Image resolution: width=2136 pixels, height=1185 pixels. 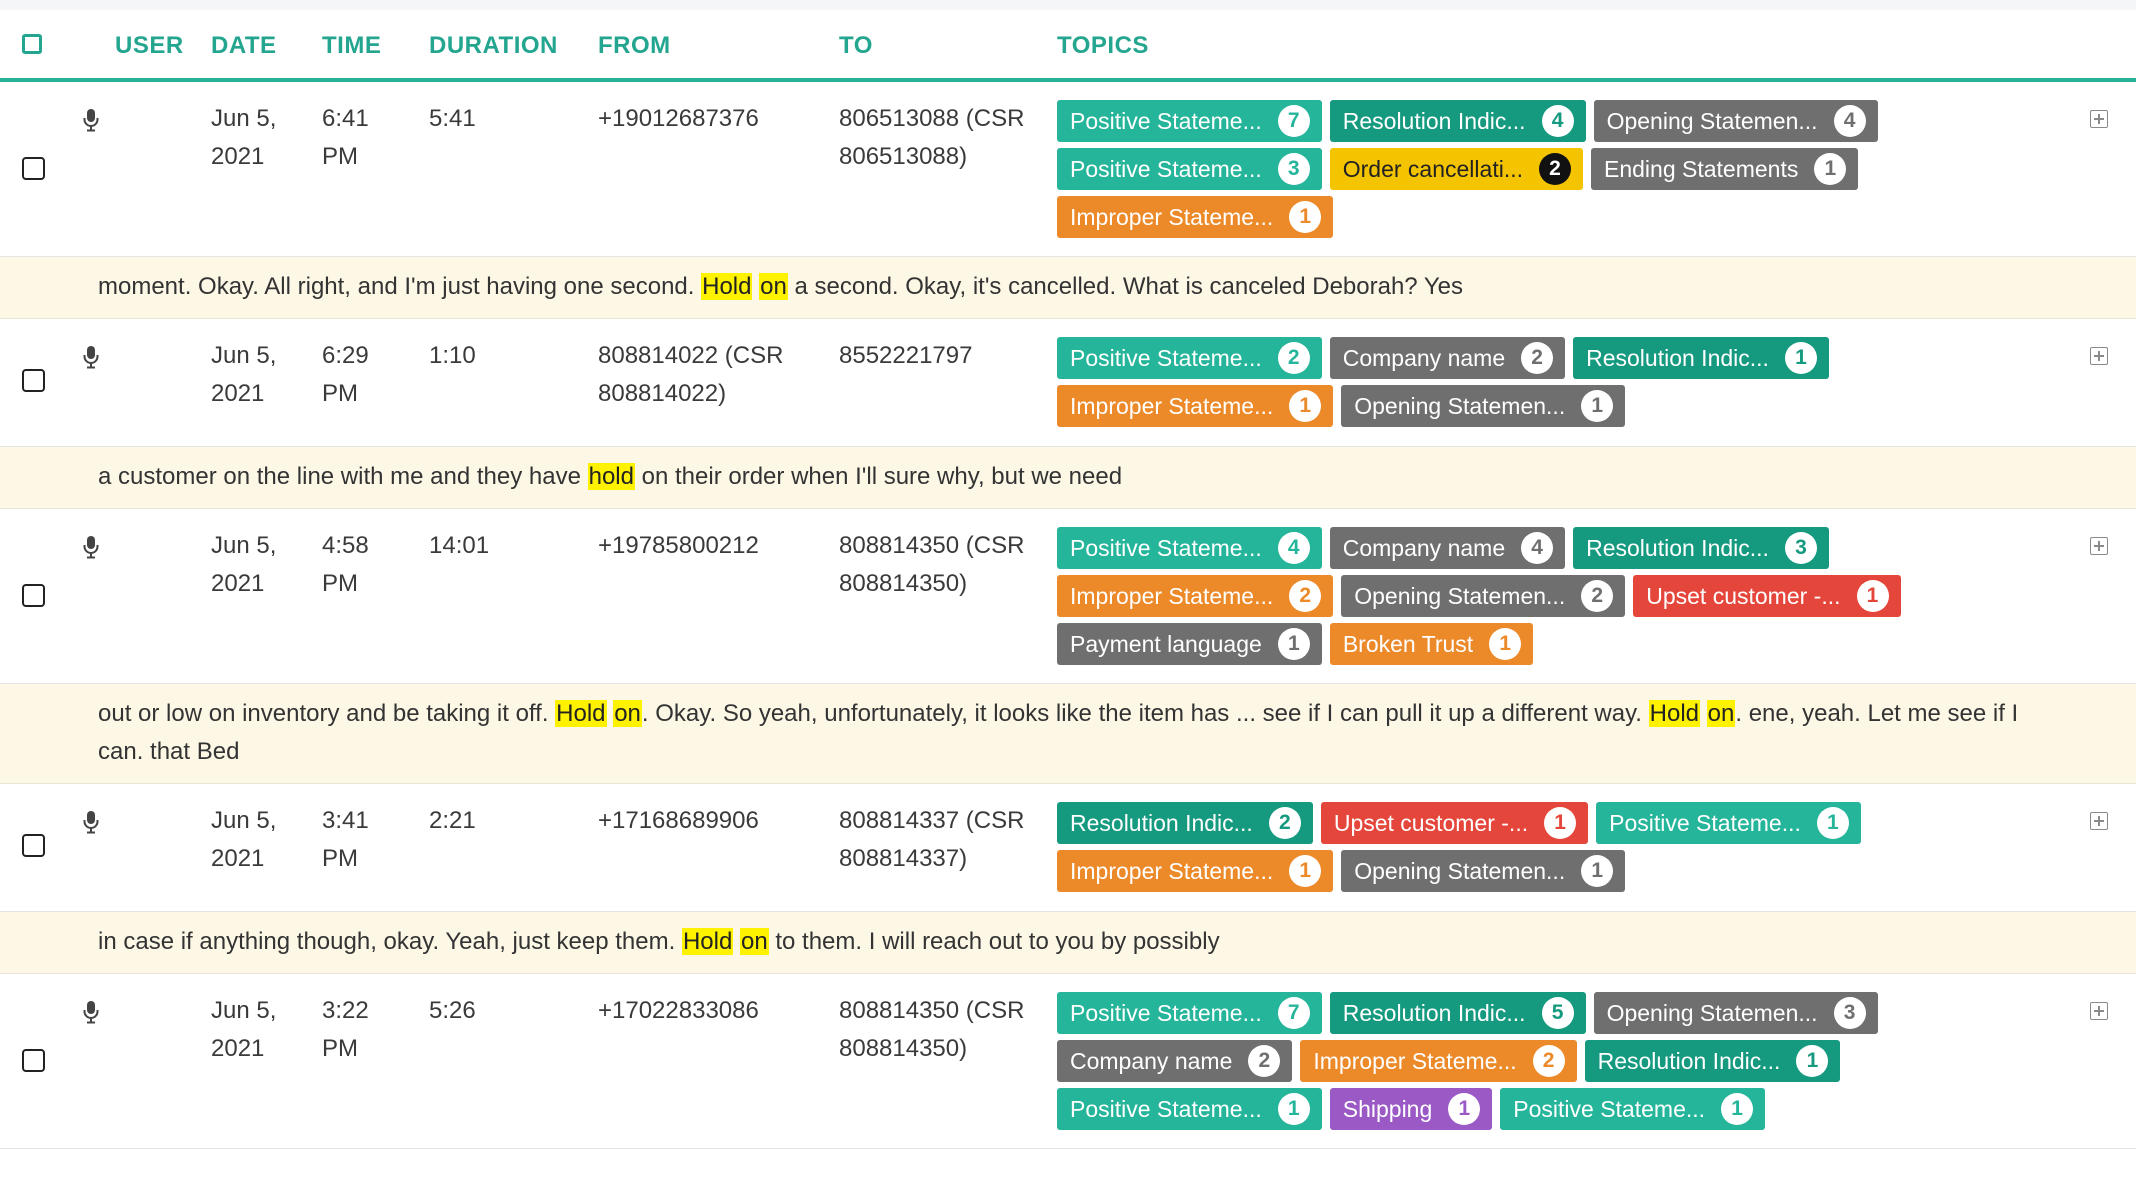 What do you see at coordinates (634, 46) in the screenshot?
I see `column-header-from: FROM` at bounding box center [634, 46].